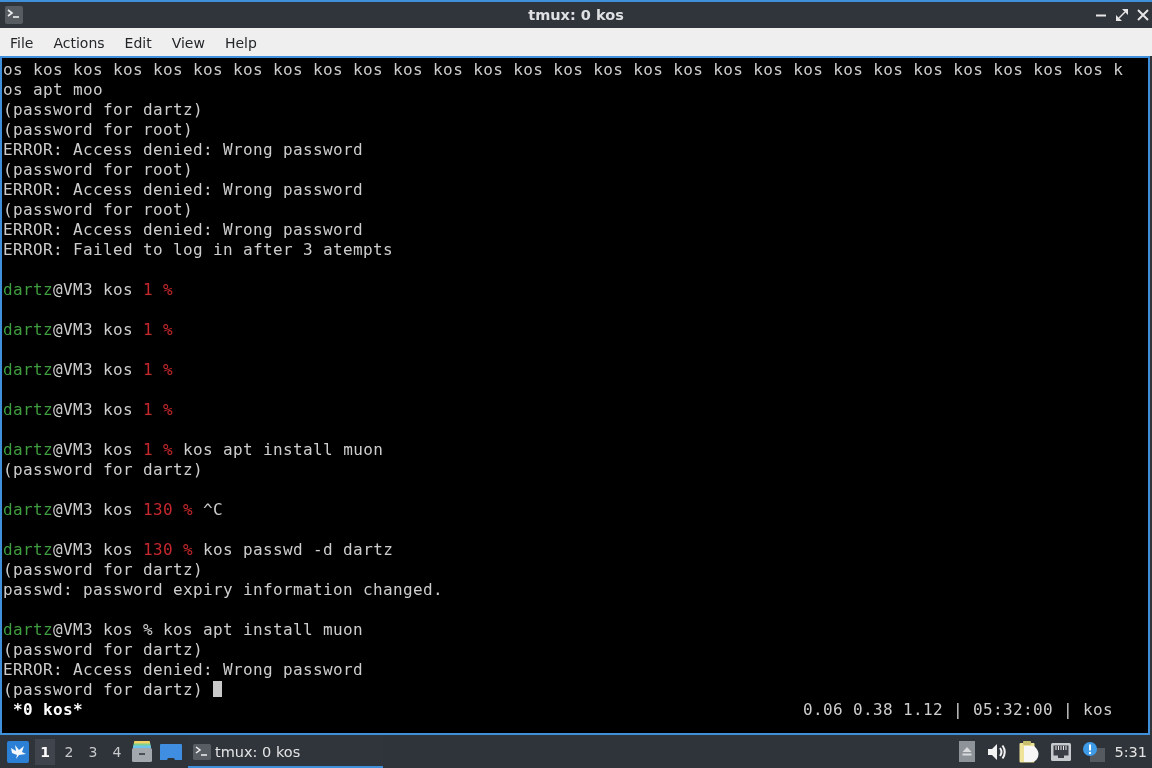 This screenshot has width=1152, height=768. Describe the element at coordinates (138, 42) in the screenshot. I see `menu-item: Edit` at that location.